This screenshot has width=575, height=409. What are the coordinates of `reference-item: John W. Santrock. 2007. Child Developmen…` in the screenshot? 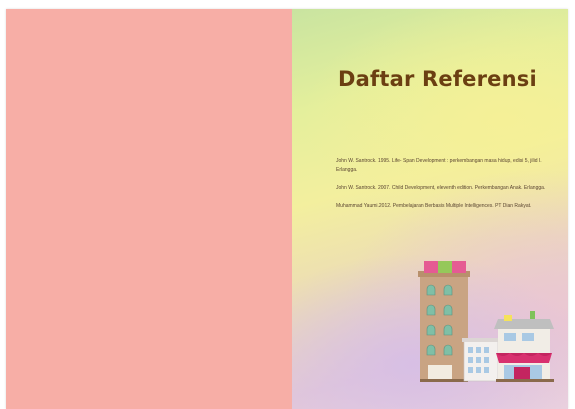 It's located at (441, 188).